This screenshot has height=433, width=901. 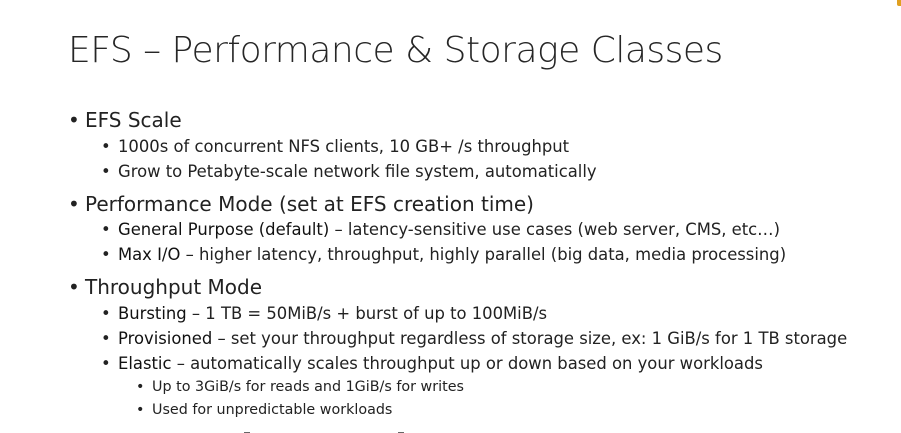 What do you see at coordinates (224, 229) in the screenshot?
I see `list-item-term: General Purpose (default)` at bounding box center [224, 229].